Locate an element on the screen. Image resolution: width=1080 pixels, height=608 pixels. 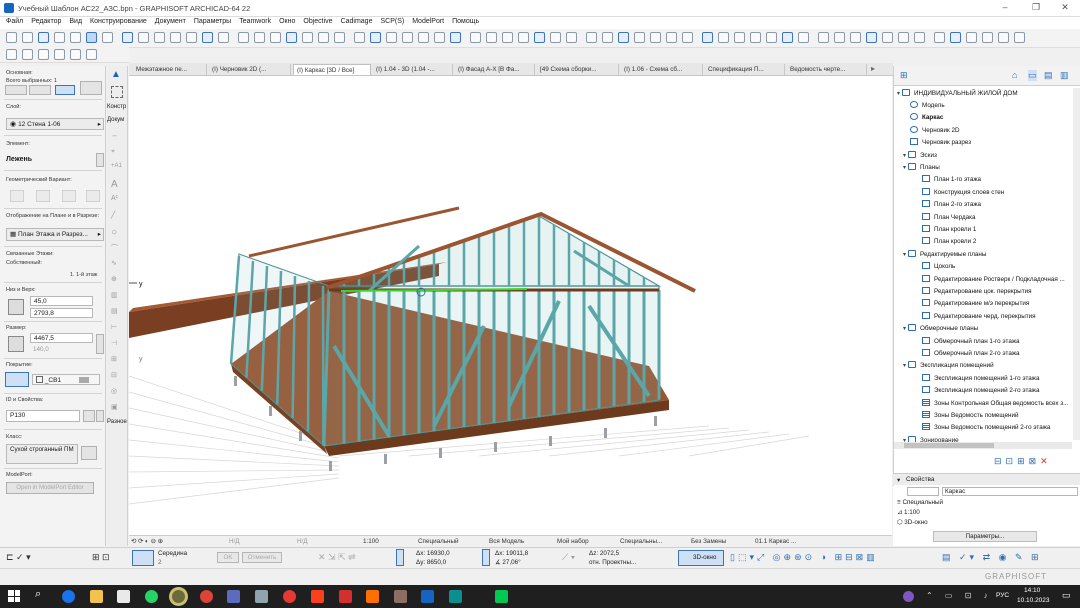
radial-dim-tool-icon: ⌖ is located at coordinates (117, 154).